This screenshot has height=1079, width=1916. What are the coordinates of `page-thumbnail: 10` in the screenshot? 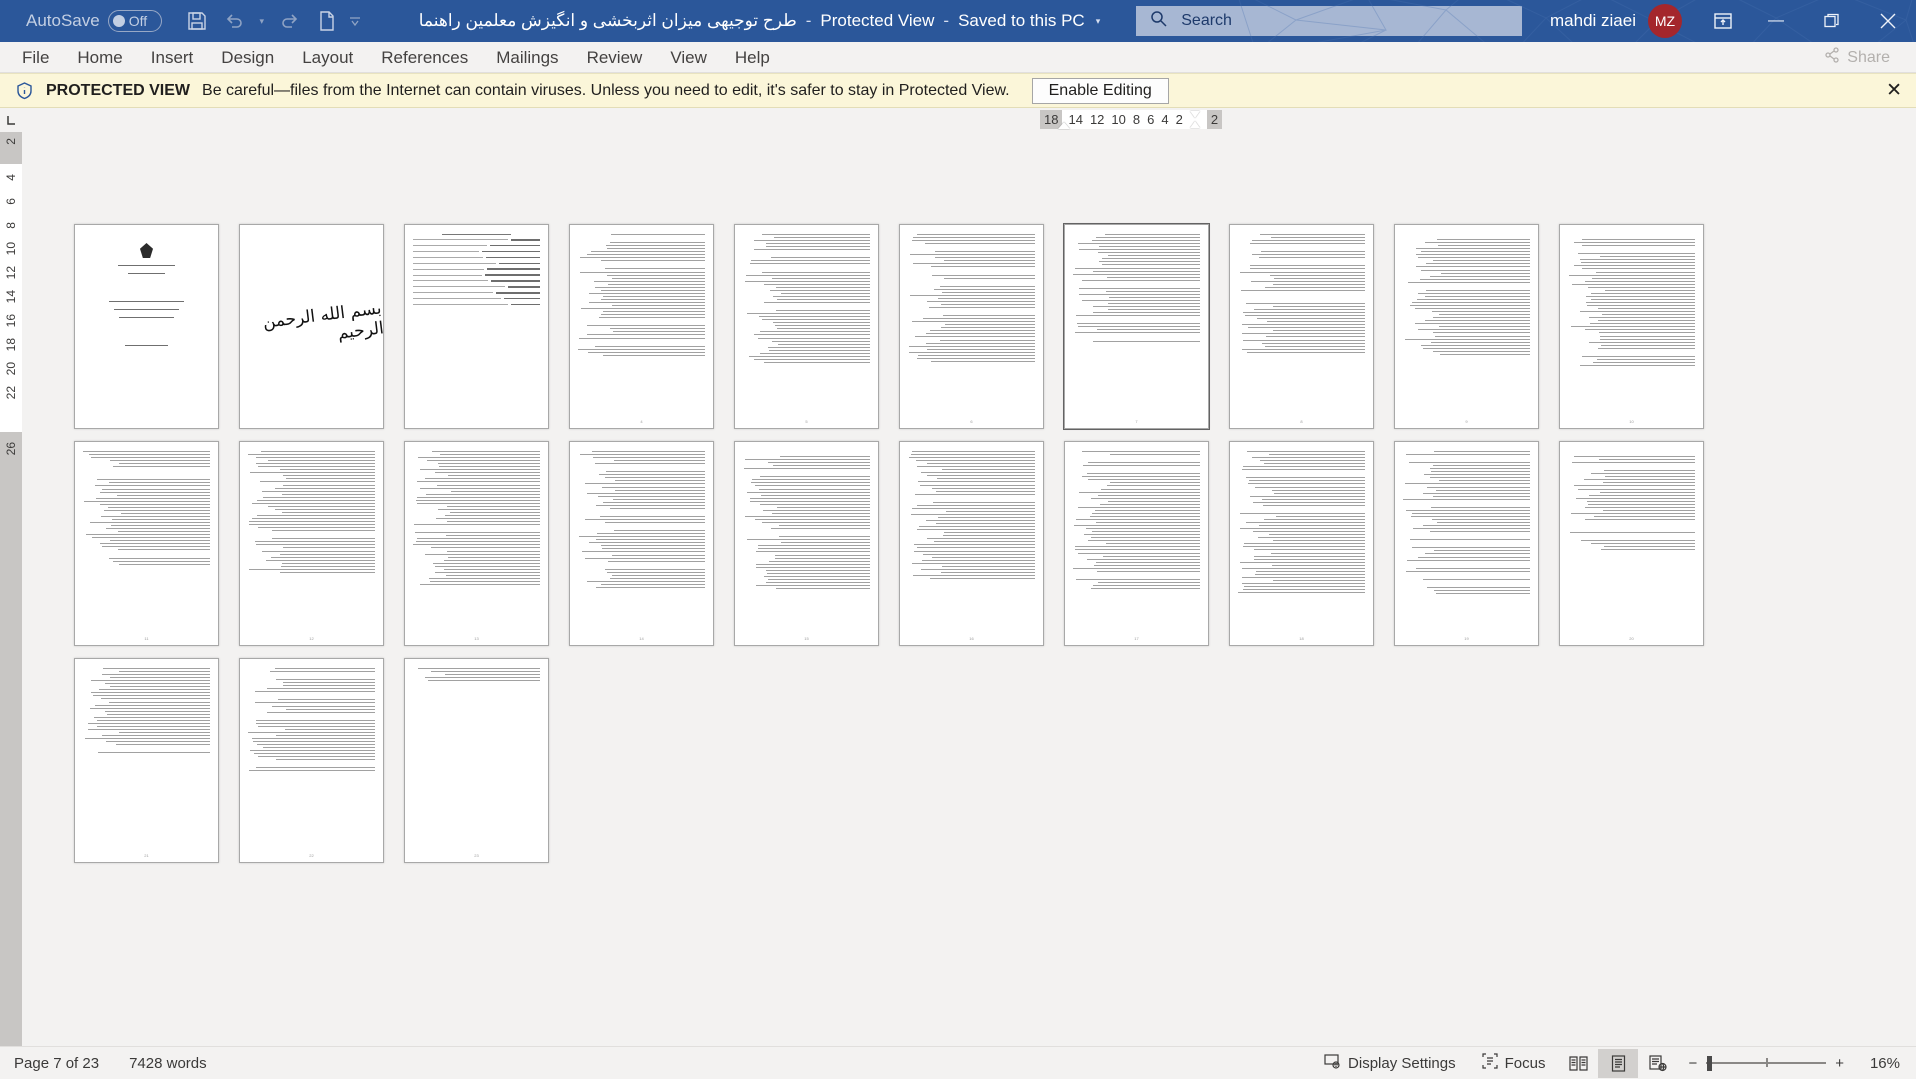 It's located at (1631, 326).